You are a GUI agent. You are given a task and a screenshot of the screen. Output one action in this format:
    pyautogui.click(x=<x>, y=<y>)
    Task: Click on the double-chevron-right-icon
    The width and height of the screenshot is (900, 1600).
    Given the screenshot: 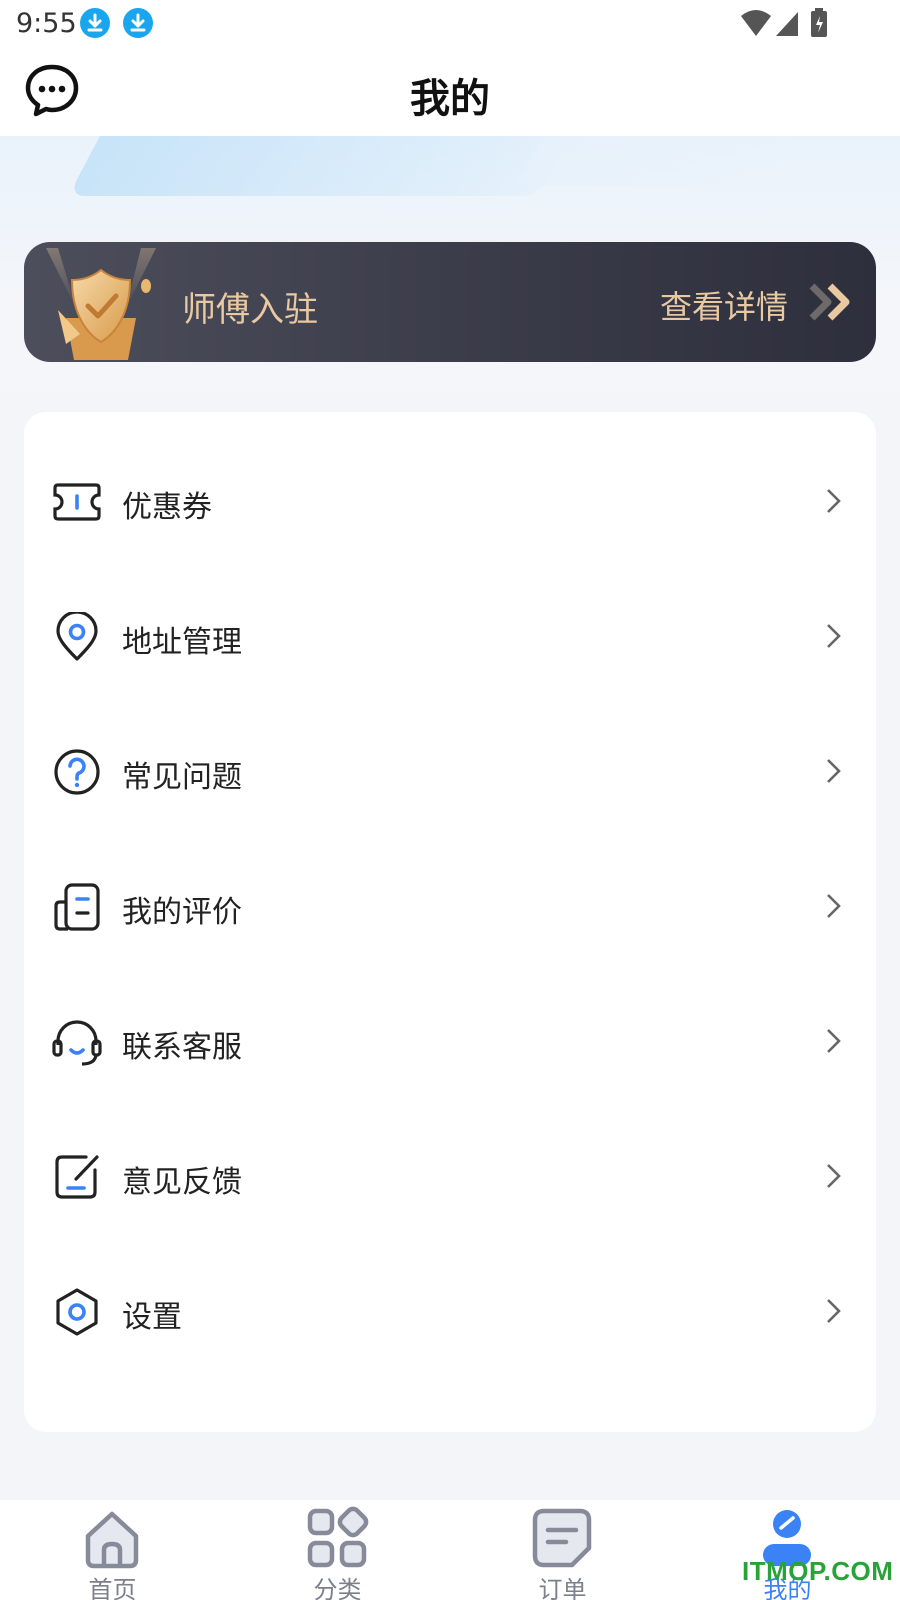 What is the action you would take?
    pyautogui.click(x=831, y=302)
    